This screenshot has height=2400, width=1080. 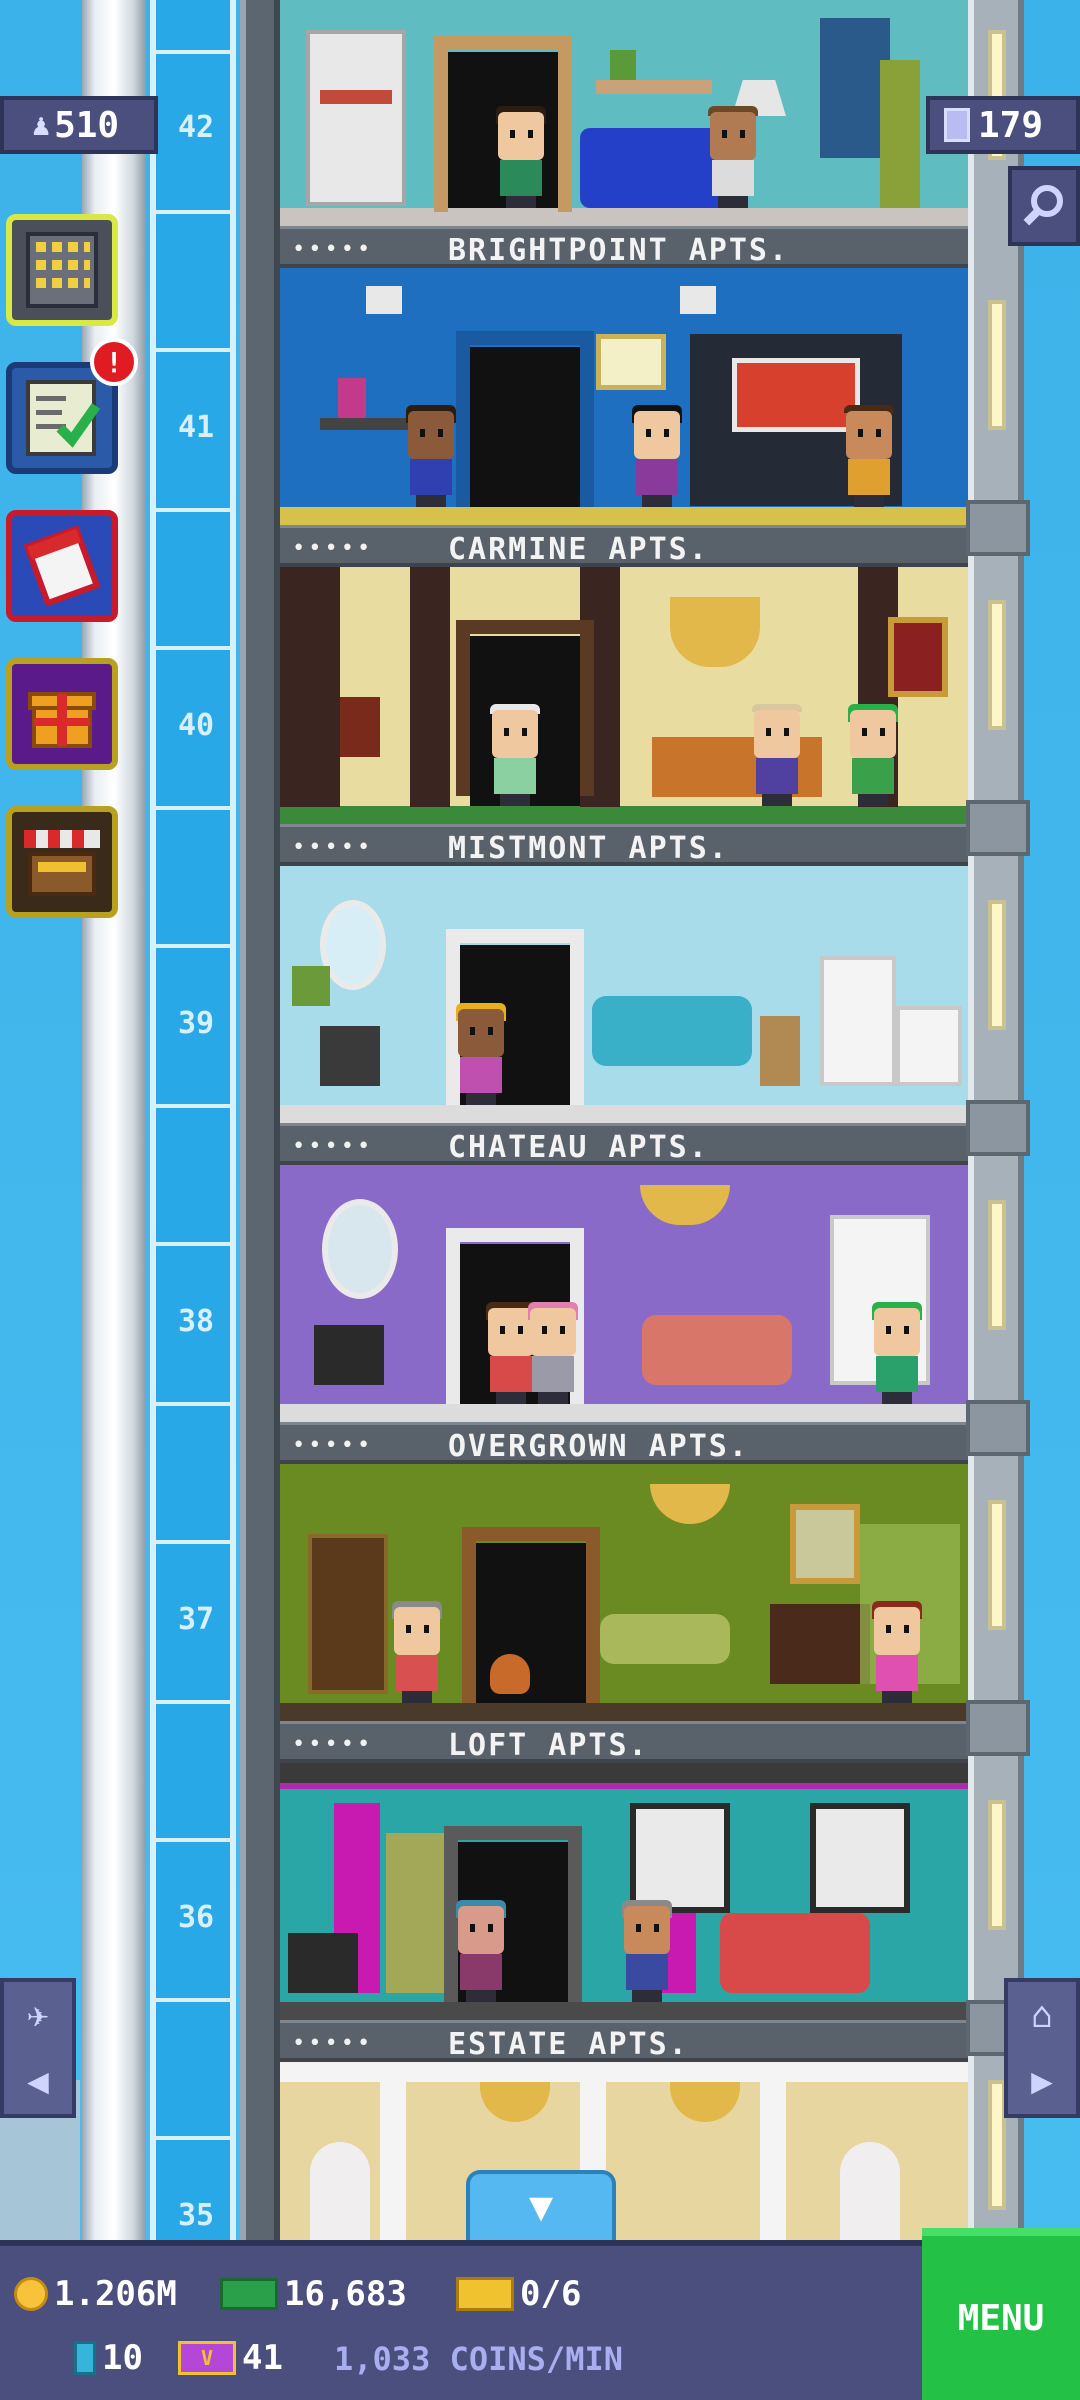 What do you see at coordinates (62, 566) in the screenshot?
I see `calendar-button` at bounding box center [62, 566].